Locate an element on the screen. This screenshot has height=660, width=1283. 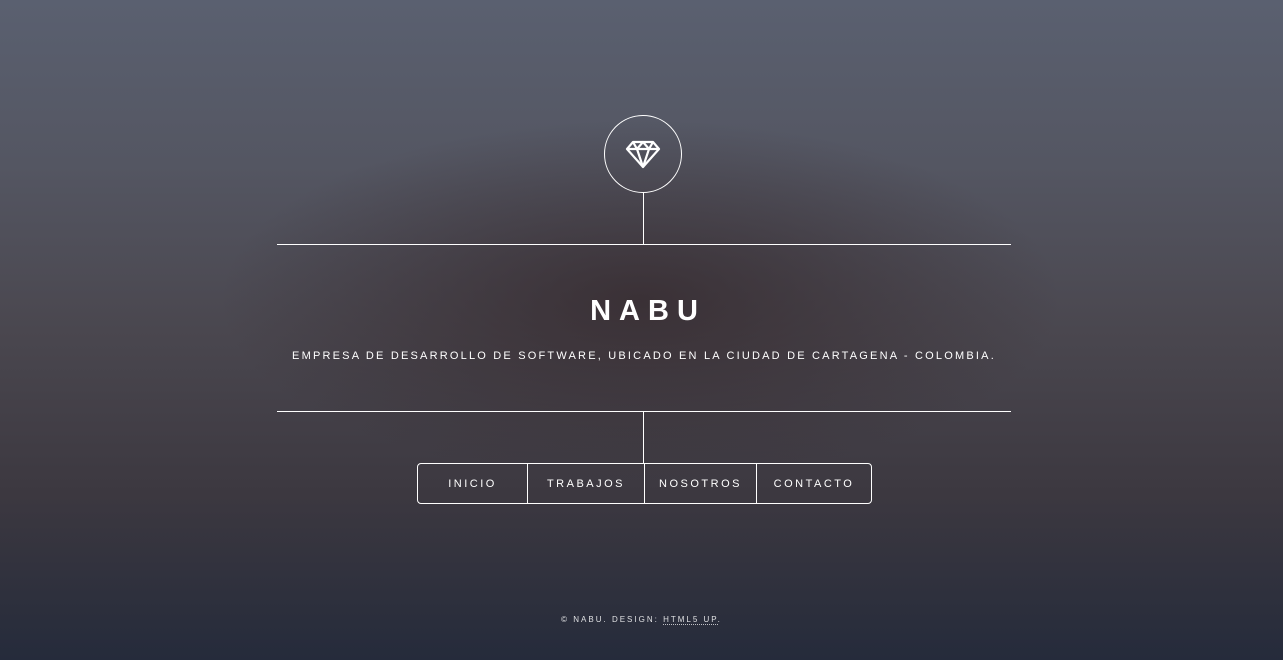
footer: © NABU. DESIGN: HTML5 UP. is located at coordinates (641, 620).